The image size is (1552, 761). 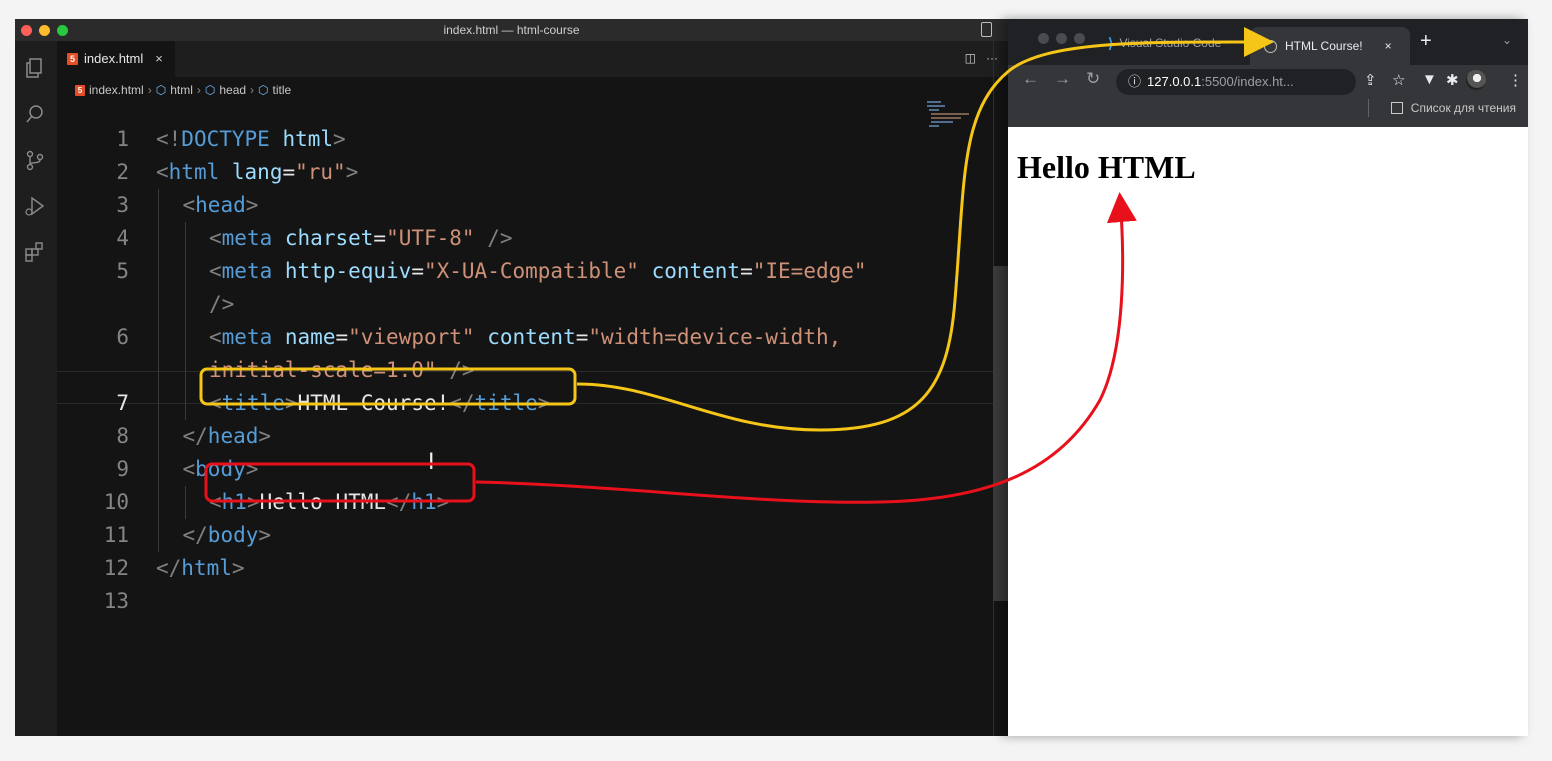 I want to click on vscode-logo-icon: ⟩, so click(x=1111, y=43).